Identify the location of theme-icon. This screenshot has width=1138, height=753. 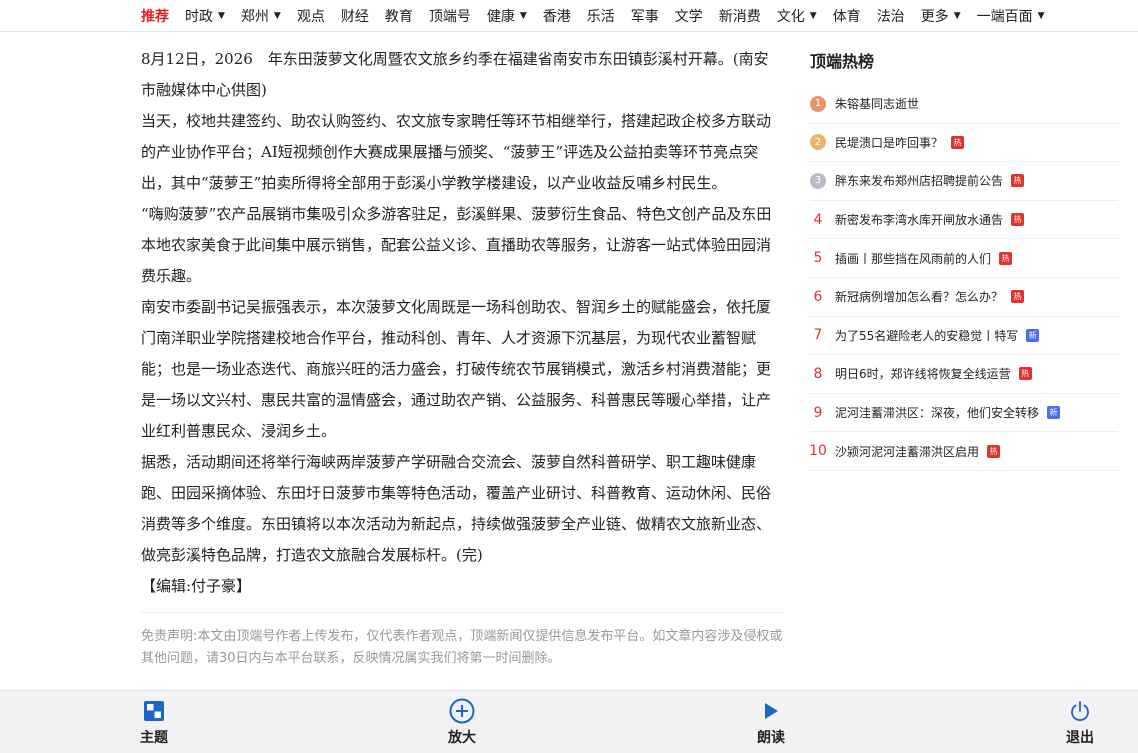
(154, 711).